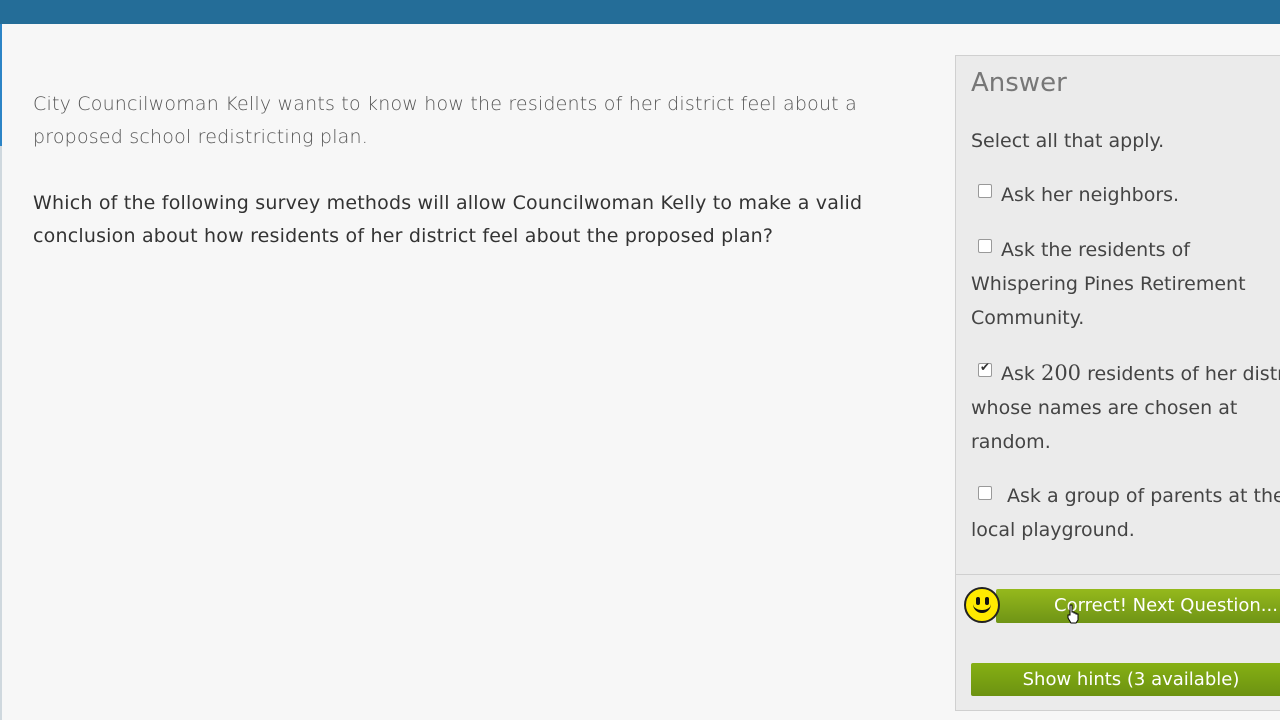 This screenshot has width=1280, height=720. I want to click on show-hints-label: Show hints (3 available), so click(1131, 679).